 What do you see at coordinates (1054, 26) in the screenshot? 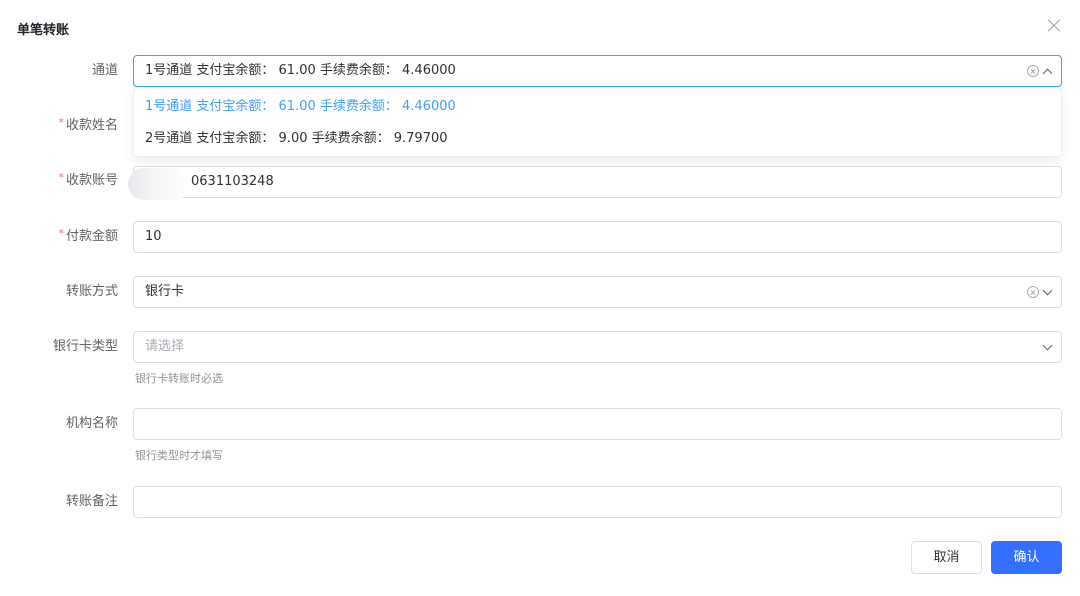
I see `close-icon` at bounding box center [1054, 26].